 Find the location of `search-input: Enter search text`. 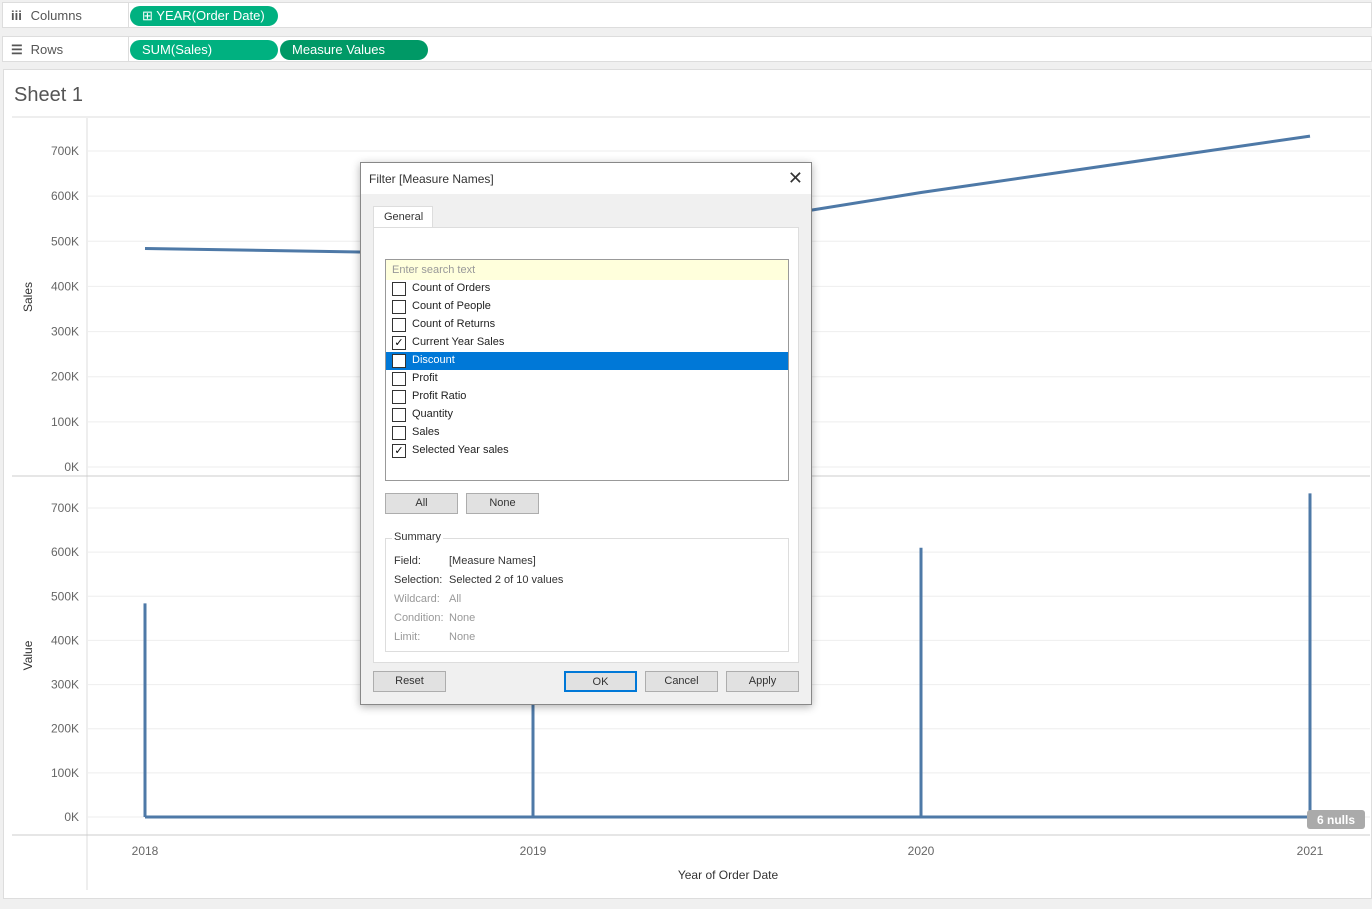

search-input: Enter search text is located at coordinates (587, 270).